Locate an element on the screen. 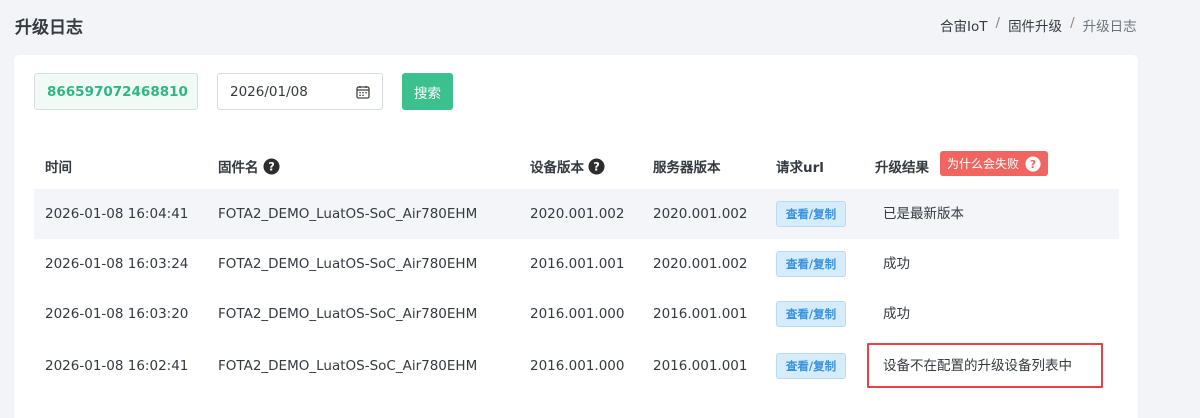 This screenshot has height=418, width=1200. column-header-label: 请求url is located at coordinates (800, 168).